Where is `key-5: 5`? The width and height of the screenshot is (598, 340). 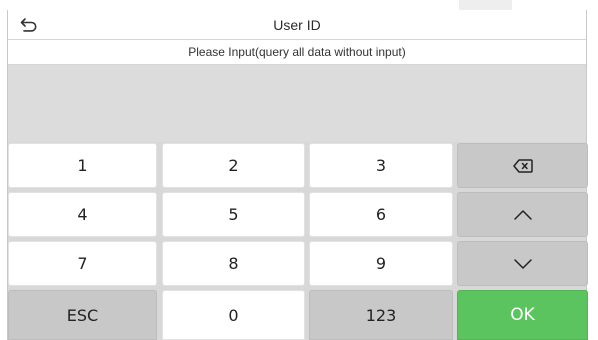
key-5: 5 is located at coordinates (233, 214).